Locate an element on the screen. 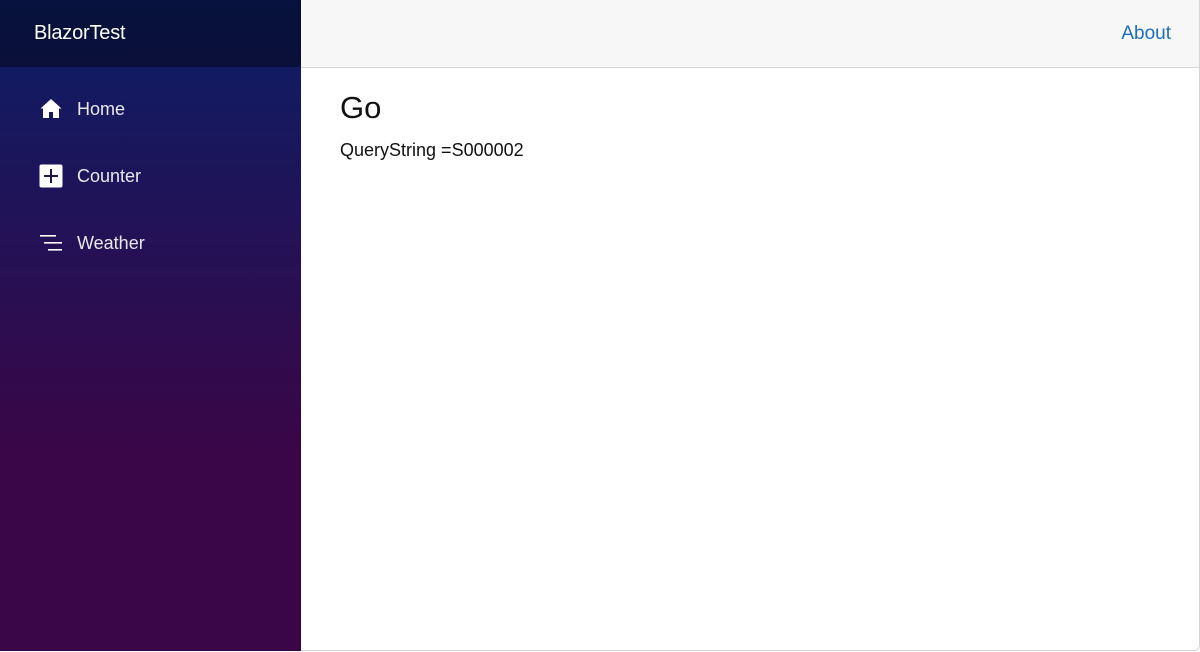 This screenshot has height=652, width=1200. page-title: Go is located at coordinates (361, 107).